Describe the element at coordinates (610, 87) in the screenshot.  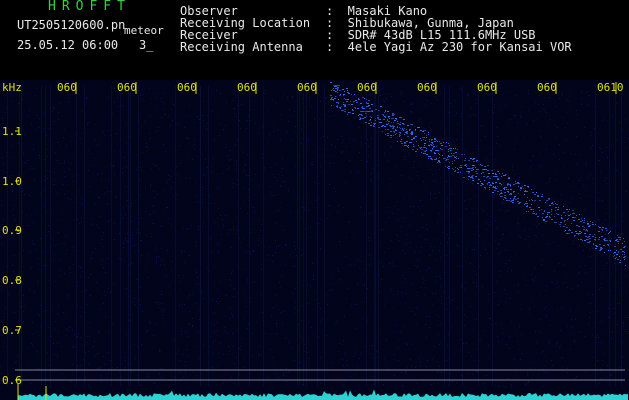
I see `x-tick-label: 0610` at that location.